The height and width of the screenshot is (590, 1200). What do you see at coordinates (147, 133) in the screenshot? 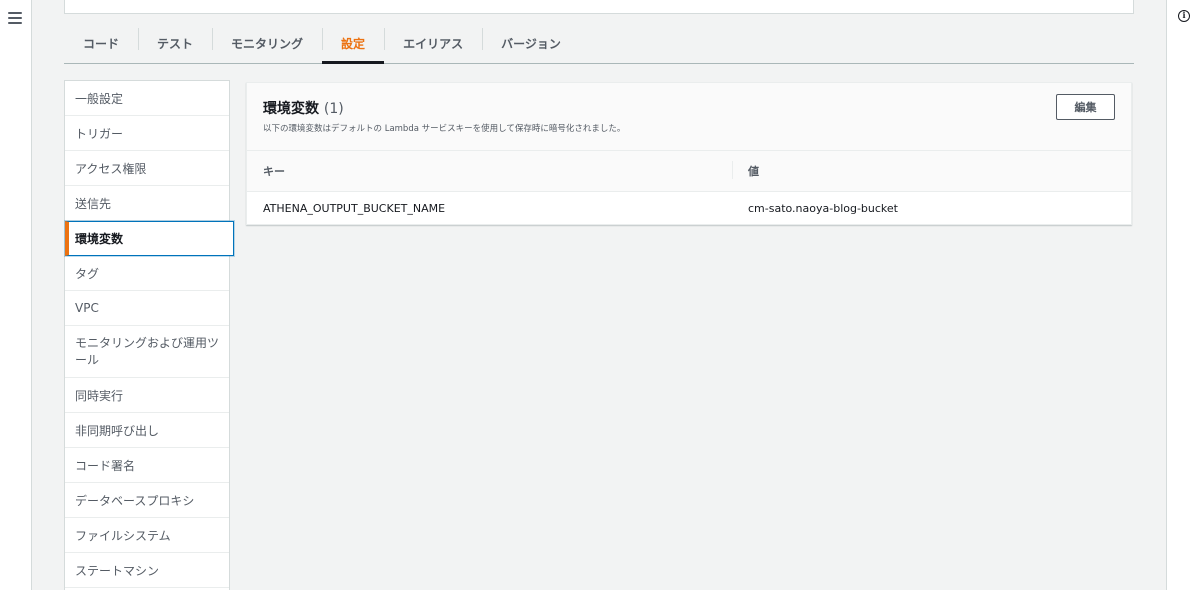
I see `sidebar-item-triggers: トリガー` at bounding box center [147, 133].